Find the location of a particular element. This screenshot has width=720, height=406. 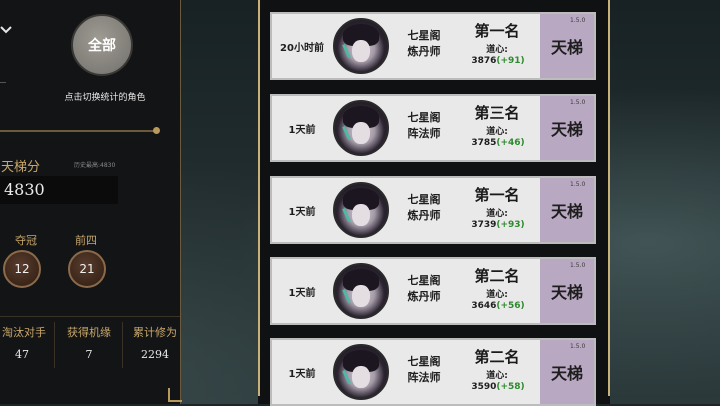

champion-label: 夺冠 is located at coordinates (26, 240).